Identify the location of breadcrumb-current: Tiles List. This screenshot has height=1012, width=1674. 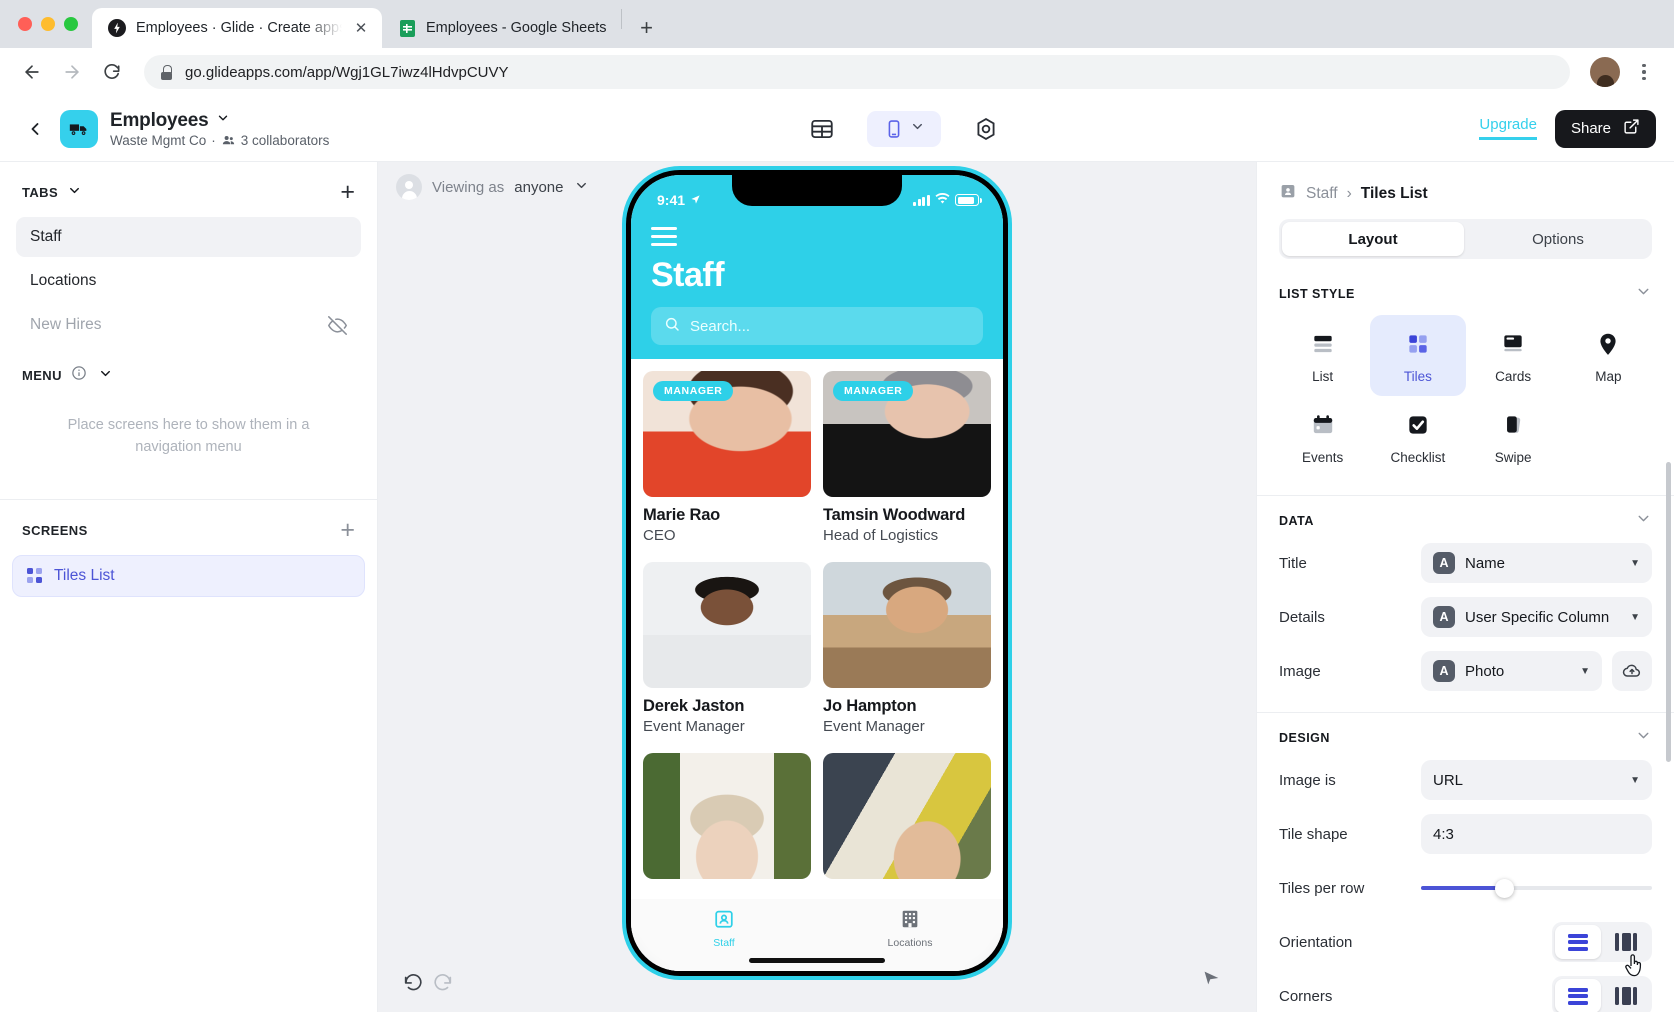
(1394, 193).